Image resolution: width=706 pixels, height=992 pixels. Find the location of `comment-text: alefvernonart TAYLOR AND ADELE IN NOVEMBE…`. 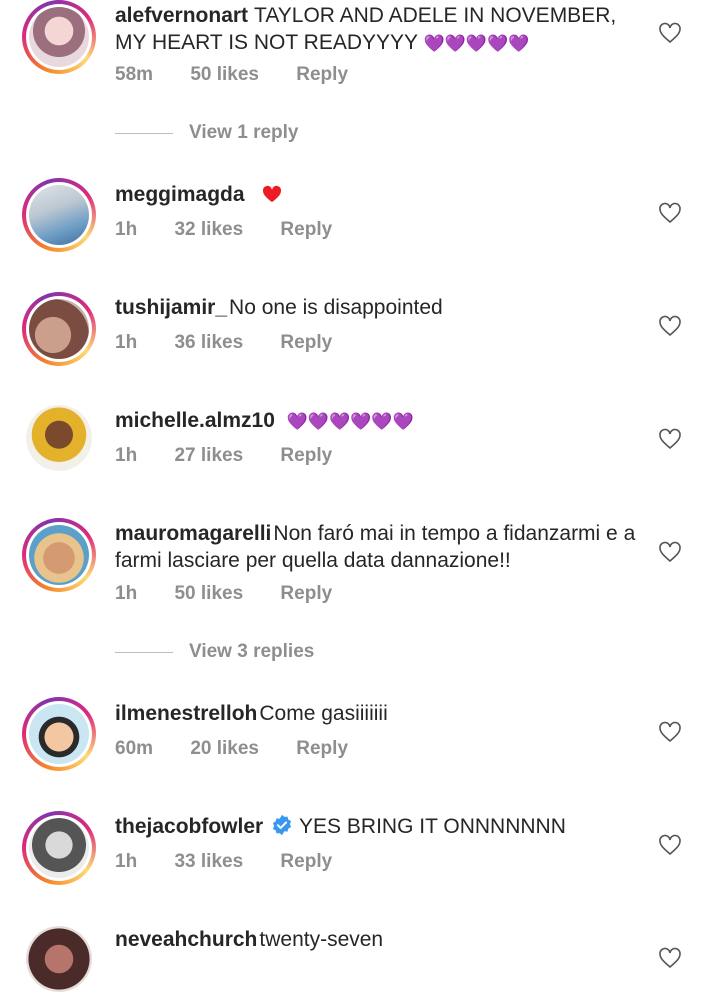

comment-text: alefvernonart TAYLOR AND ADELE IN NOVEMBE… is located at coordinates (380, 29).